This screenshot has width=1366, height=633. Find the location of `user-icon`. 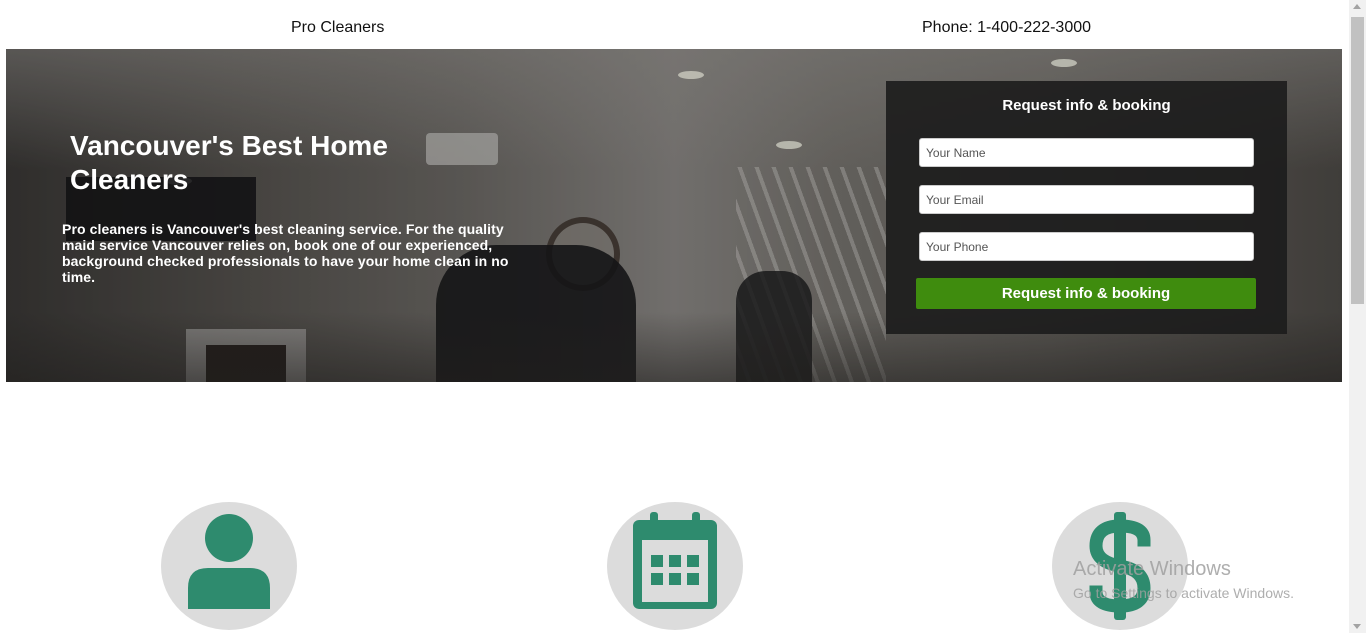

user-icon is located at coordinates (229, 561).